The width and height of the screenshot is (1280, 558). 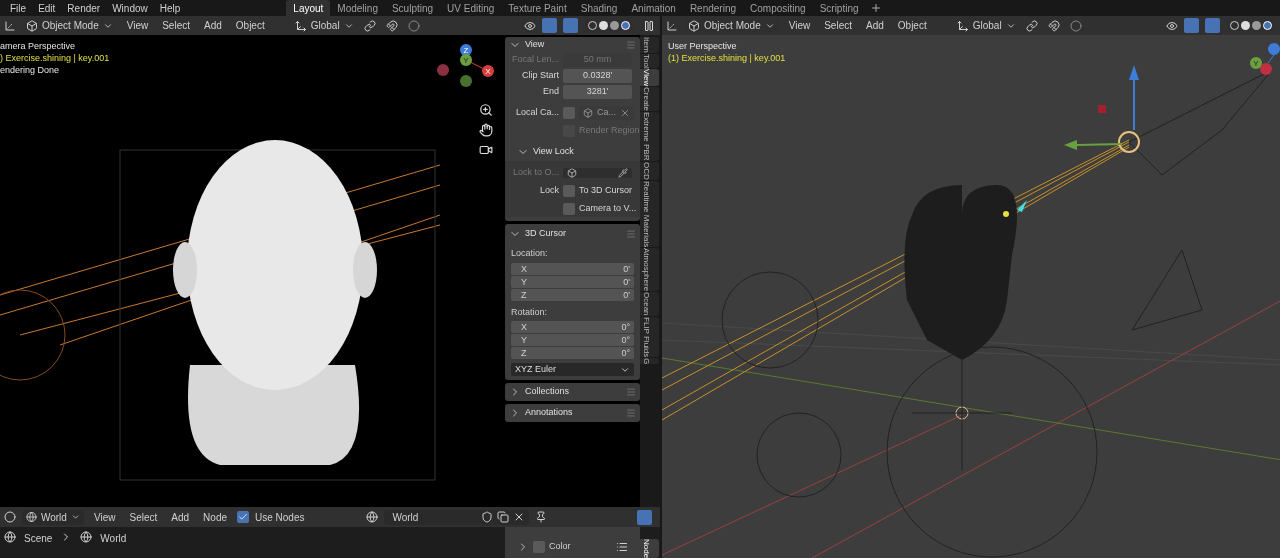 What do you see at coordinates (537, 8) in the screenshot?
I see `workspace-tab: Texture Paint` at bounding box center [537, 8].